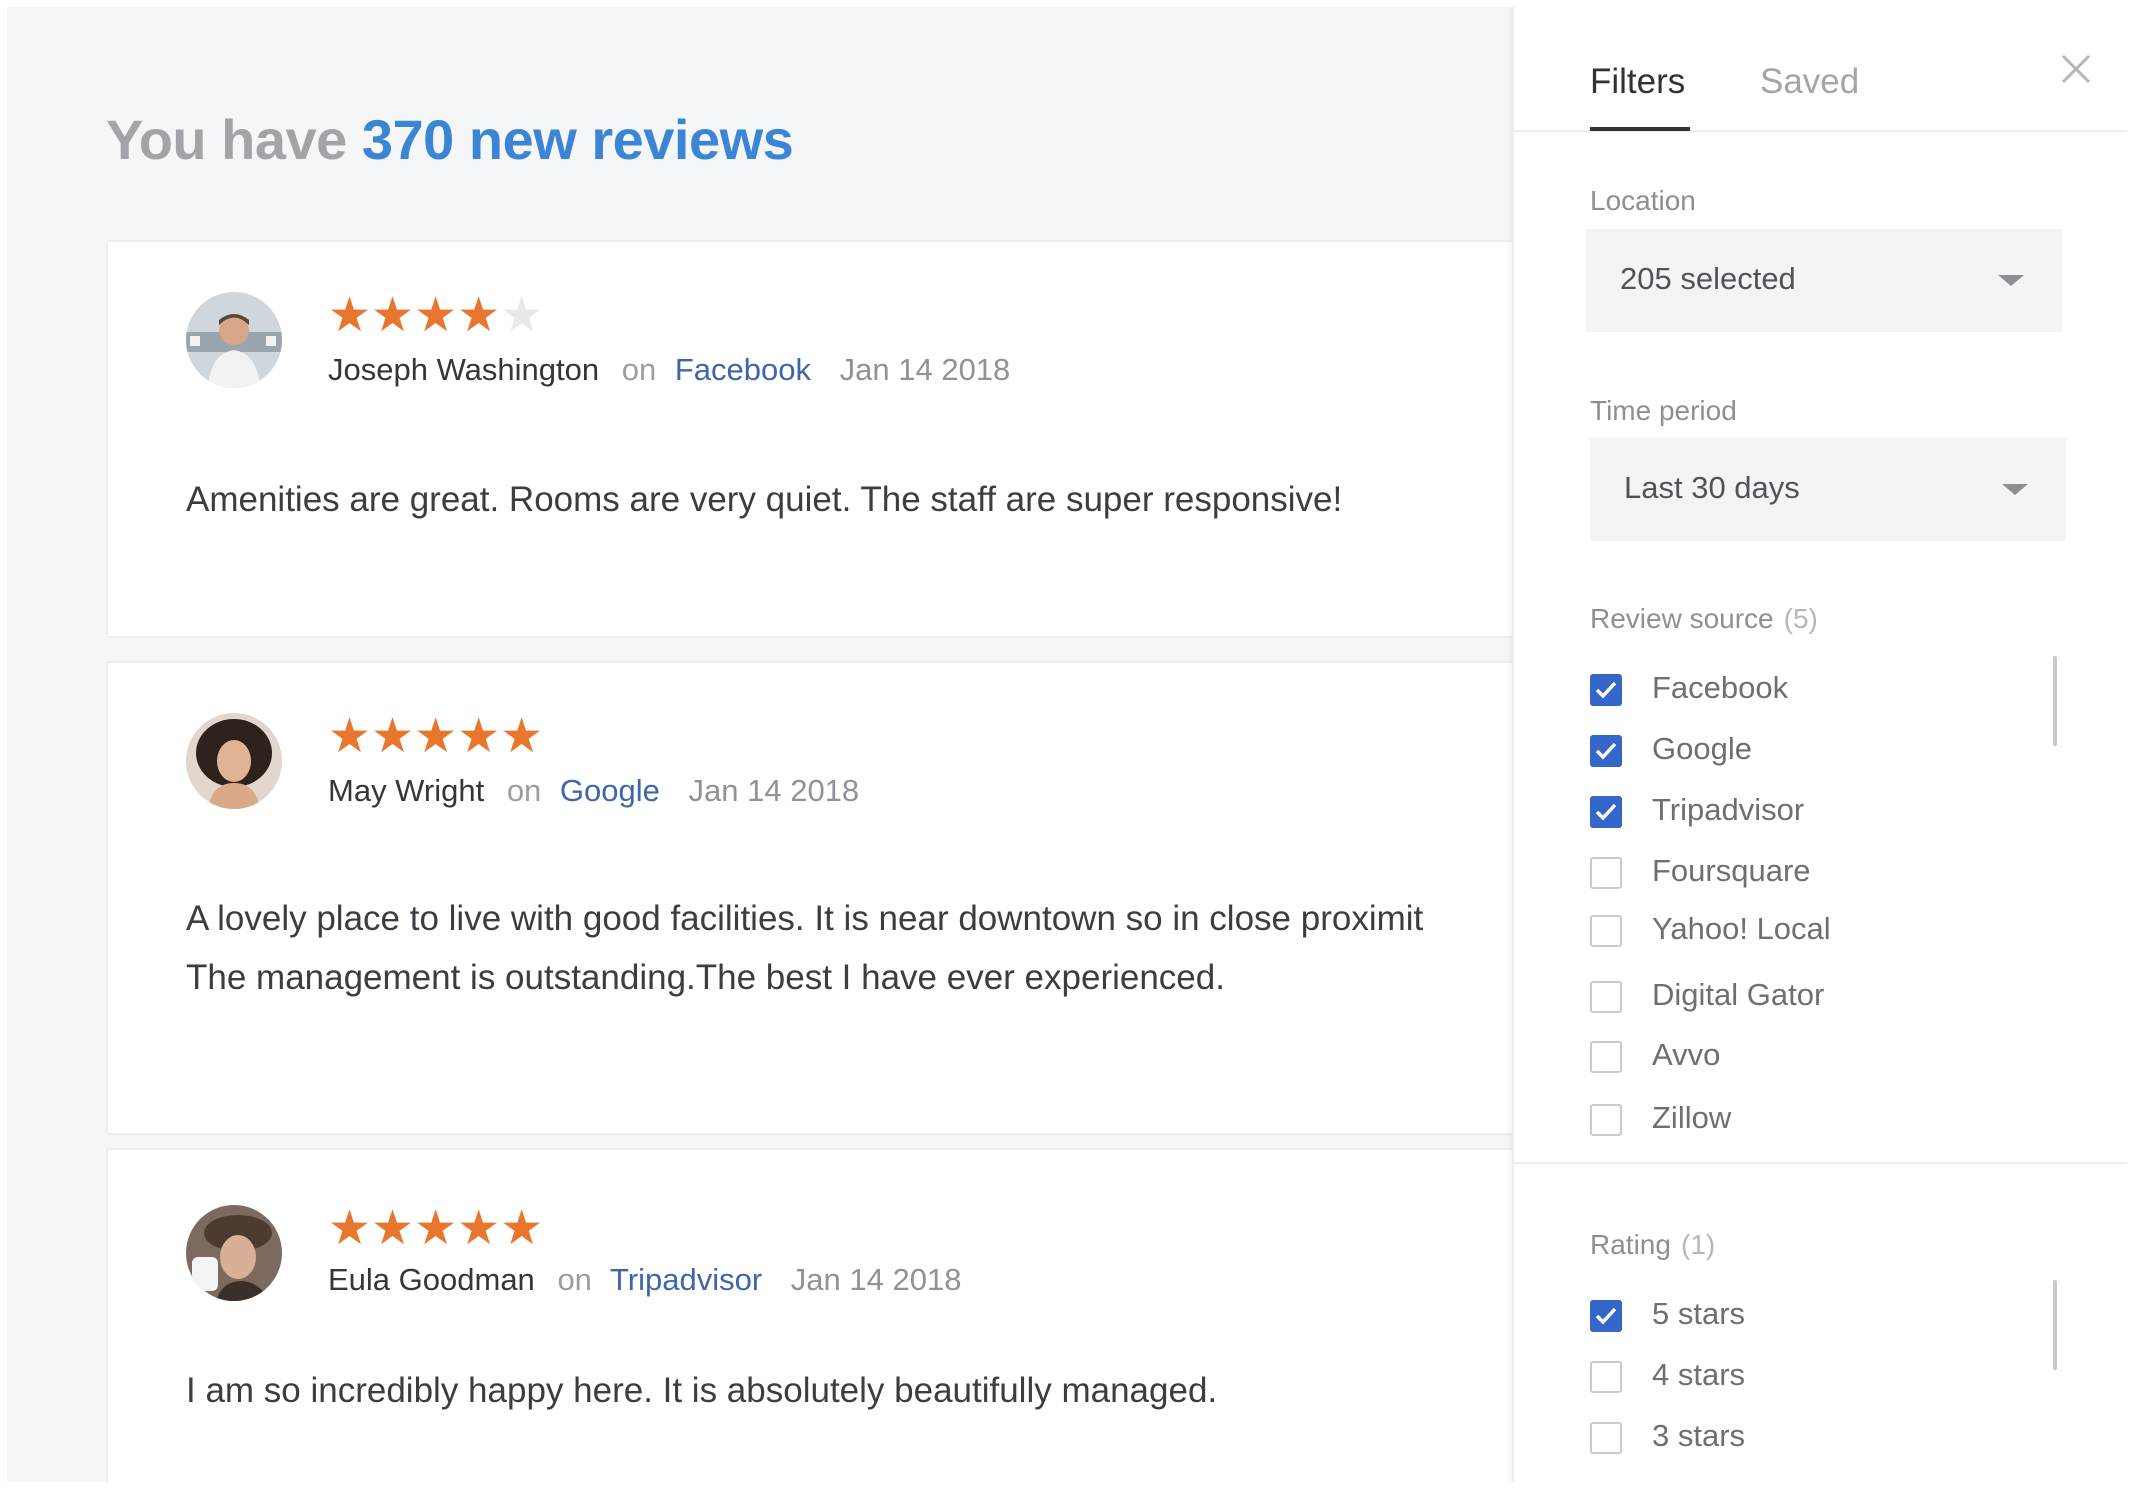 This screenshot has width=2136, height=1496. I want to click on review-source-count: (5), so click(1800, 618).